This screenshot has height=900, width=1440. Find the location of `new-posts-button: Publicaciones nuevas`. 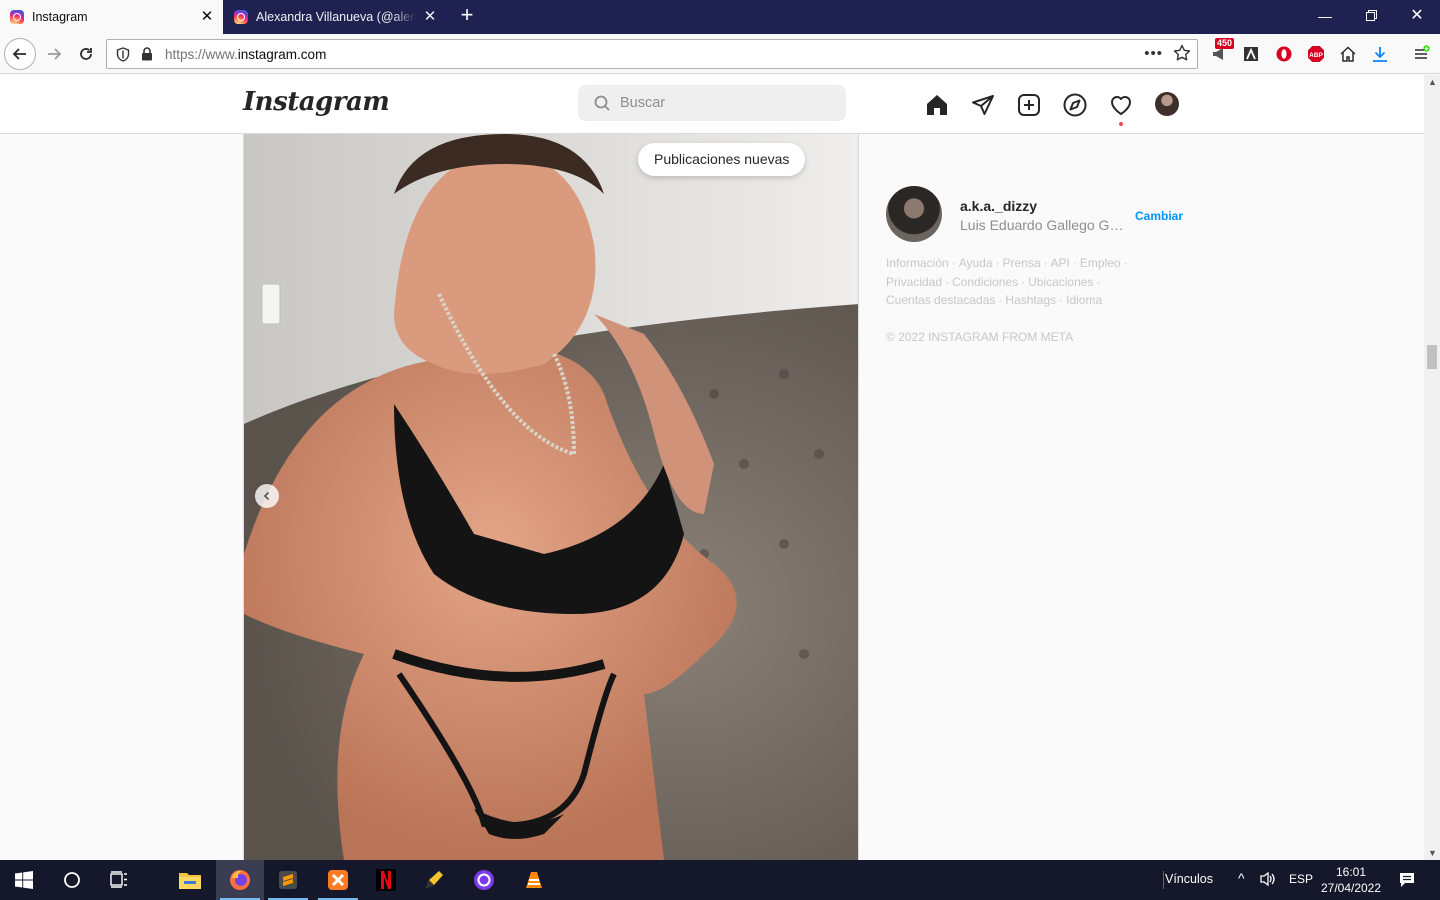

new-posts-button: Publicaciones nuevas is located at coordinates (722, 159).